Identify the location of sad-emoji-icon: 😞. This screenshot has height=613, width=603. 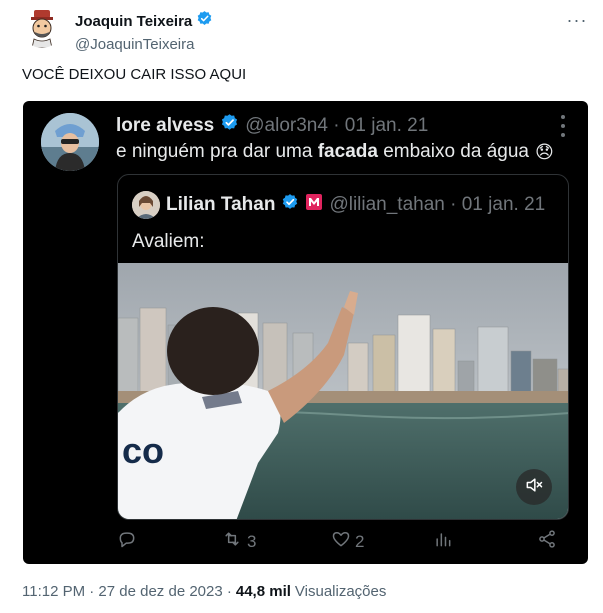
(544, 151).